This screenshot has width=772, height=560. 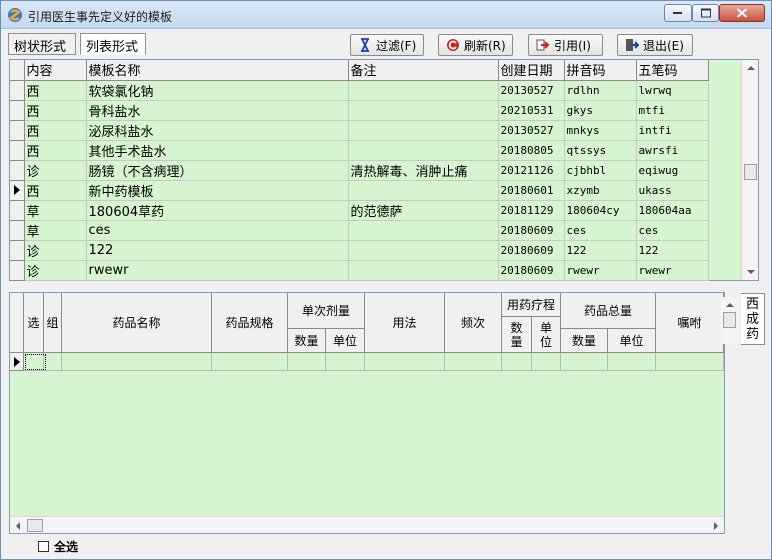 What do you see at coordinates (600, 250) in the screenshot?
I see `cell-pinyin: 122` at bounding box center [600, 250].